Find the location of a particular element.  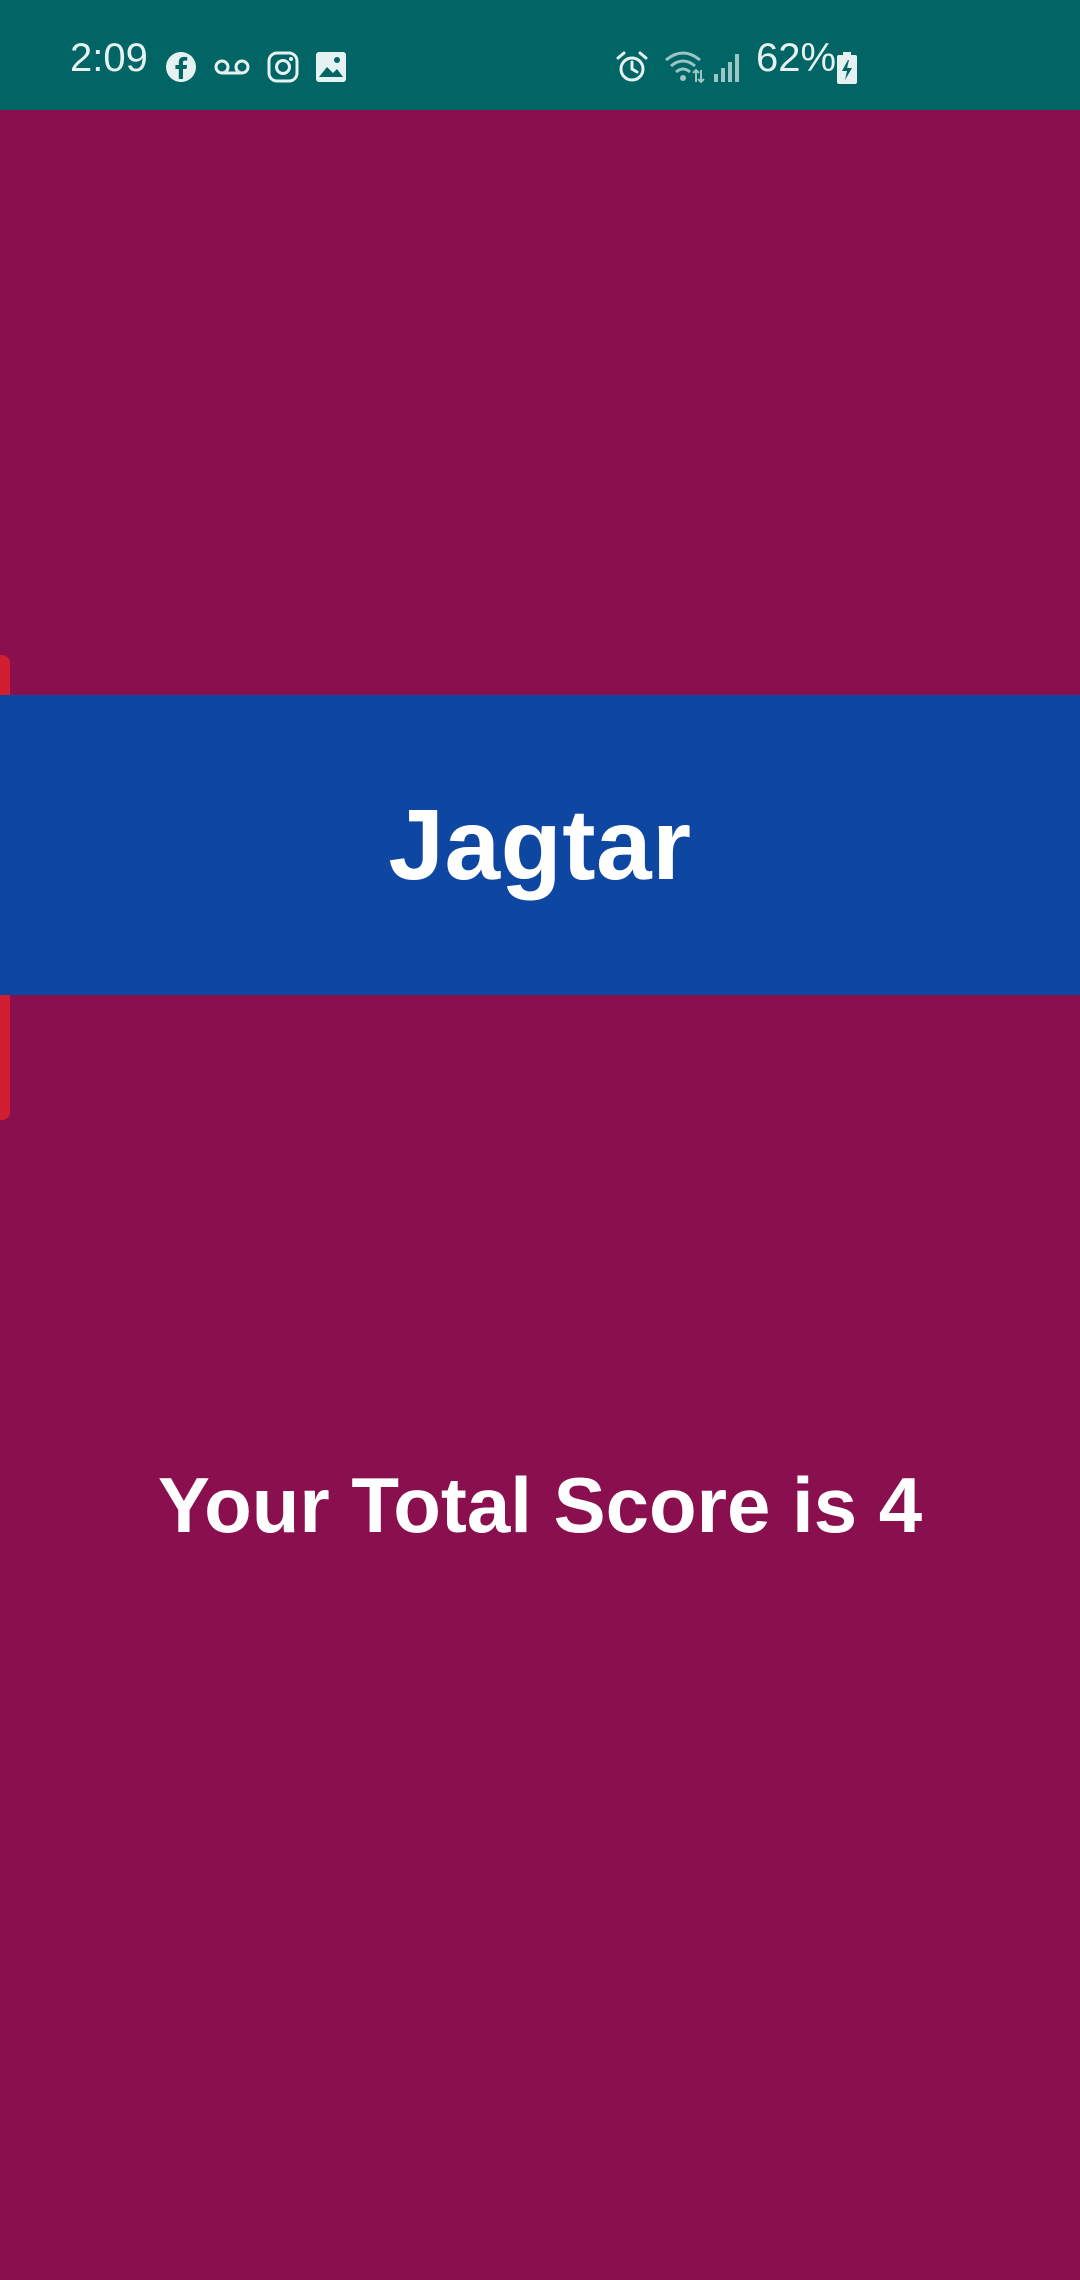

battery-charging-icon is located at coordinates (847, 68).